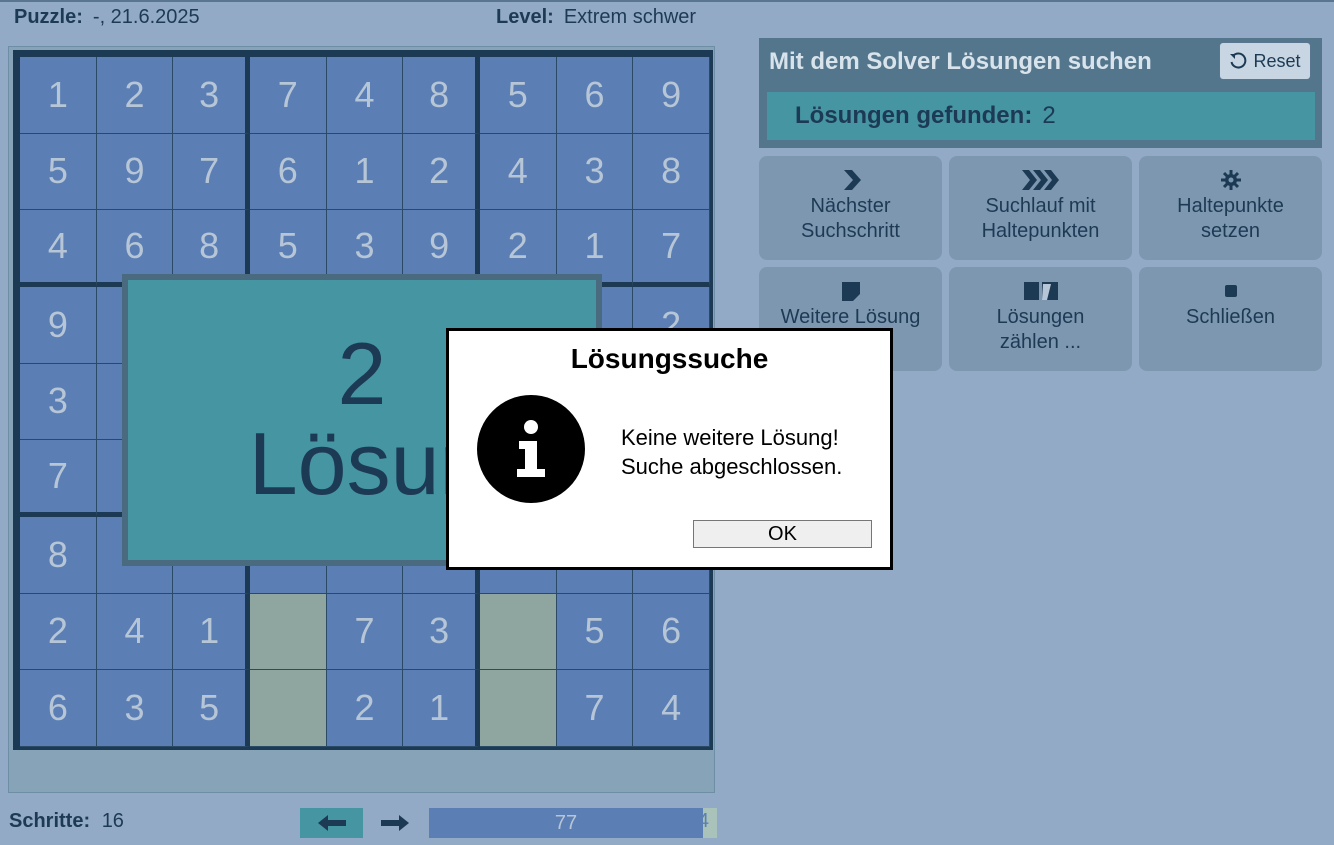 Image resolution: width=1334 pixels, height=845 pixels. Describe the element at coordinates (1277, 60) in the screenshot. I see `reset-label: Reset` at that location.